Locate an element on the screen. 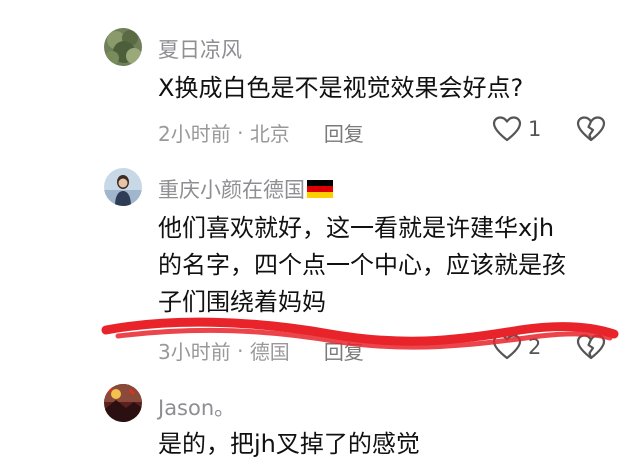  comment-text: X换成白色是不是视觉效果会好点? is located at coordinates (383, 88).